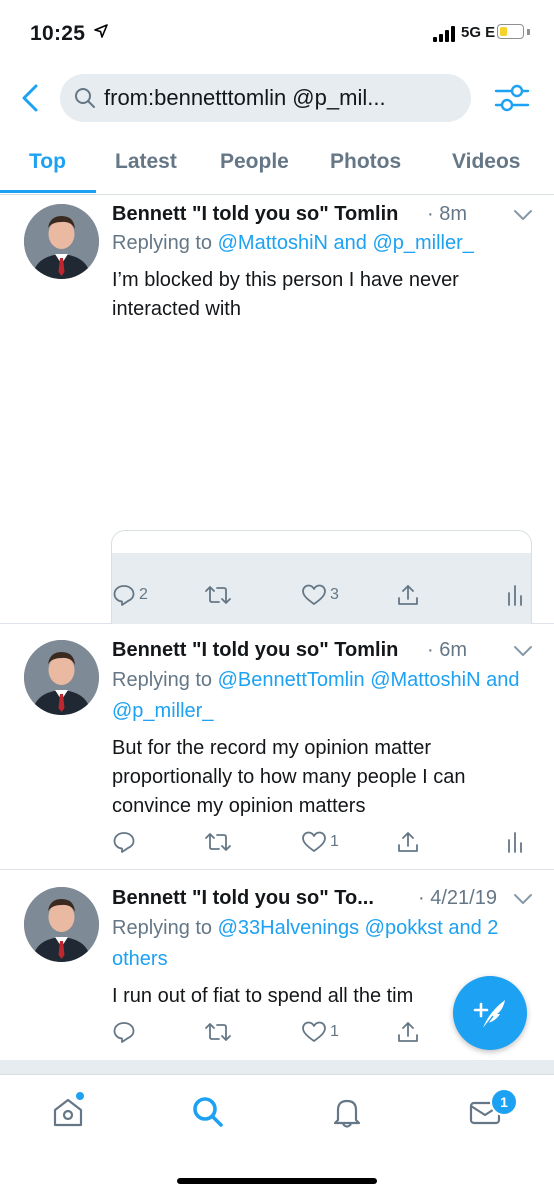 Image resolution: width=554 pixels, height=1201 pixels. Describe the element at coordinates (263, 996) in the screenshot. I see `tweet-text: I run out of fiat to spend all the tim` at that location.